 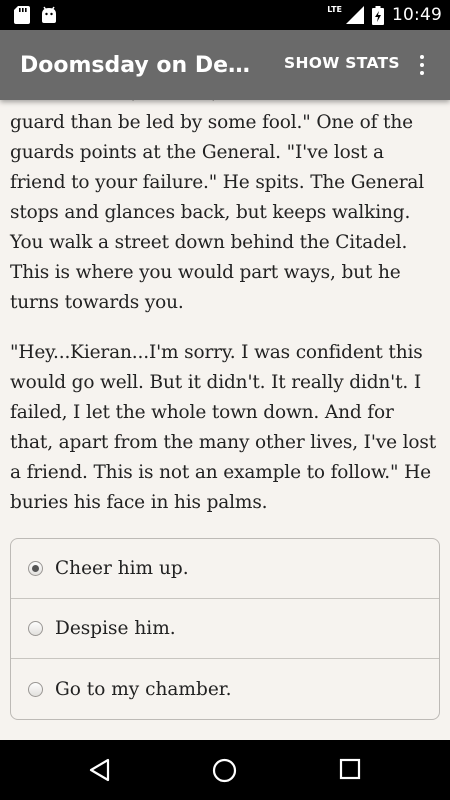 I want to click on navigation-bar, so click(x=225, y=770).